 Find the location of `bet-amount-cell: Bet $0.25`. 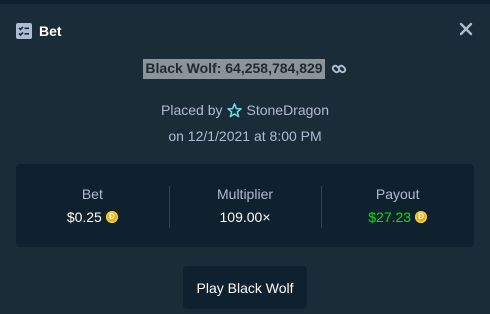

bet-amount-cell: Bet $0.25 is located at coordinates (92, 205).